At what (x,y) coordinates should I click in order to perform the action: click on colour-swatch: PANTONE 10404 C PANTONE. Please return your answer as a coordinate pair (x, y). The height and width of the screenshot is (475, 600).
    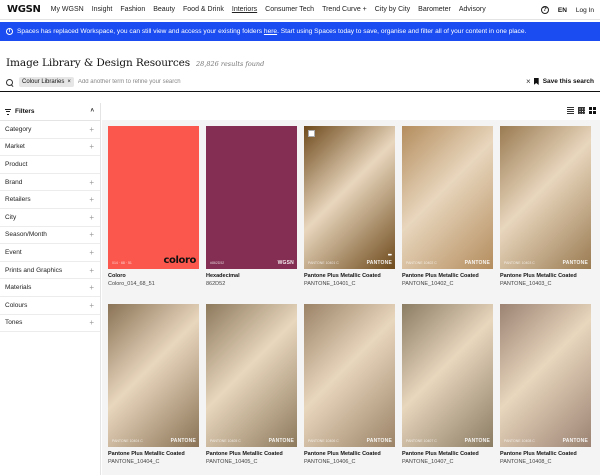
    Looking at the image, I should click on (153, 375).